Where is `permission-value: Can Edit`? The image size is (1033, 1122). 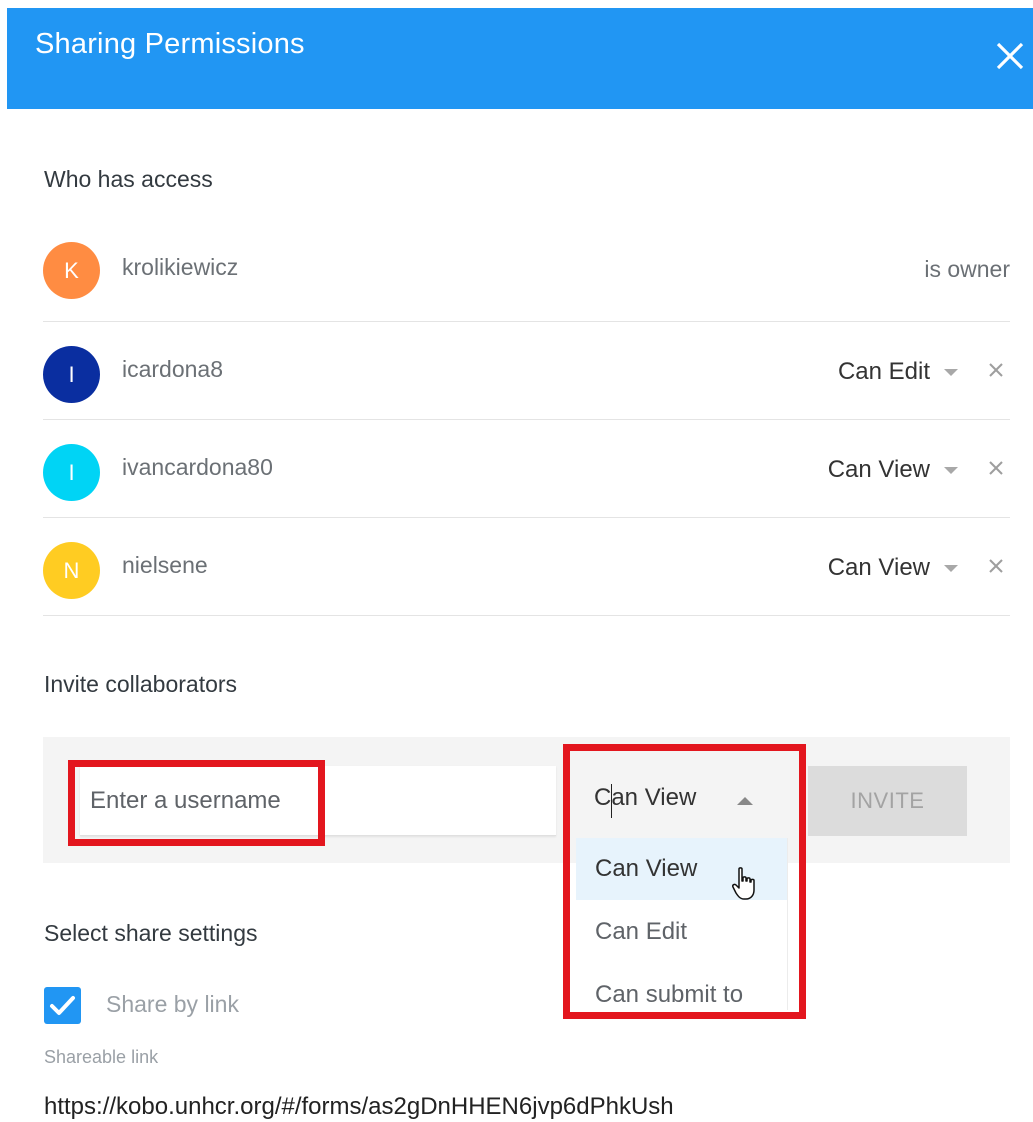
permission-value: Can Edit is located at coordinates (883, 371).